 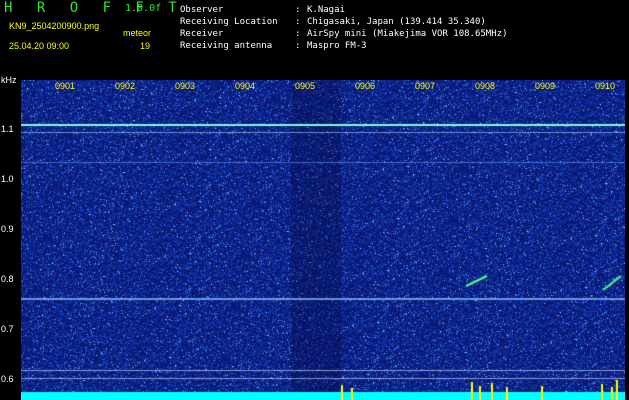 I want to click on meta-value: Chigasaki, Japan (139.414 35.340), so click(x=396, y=22).